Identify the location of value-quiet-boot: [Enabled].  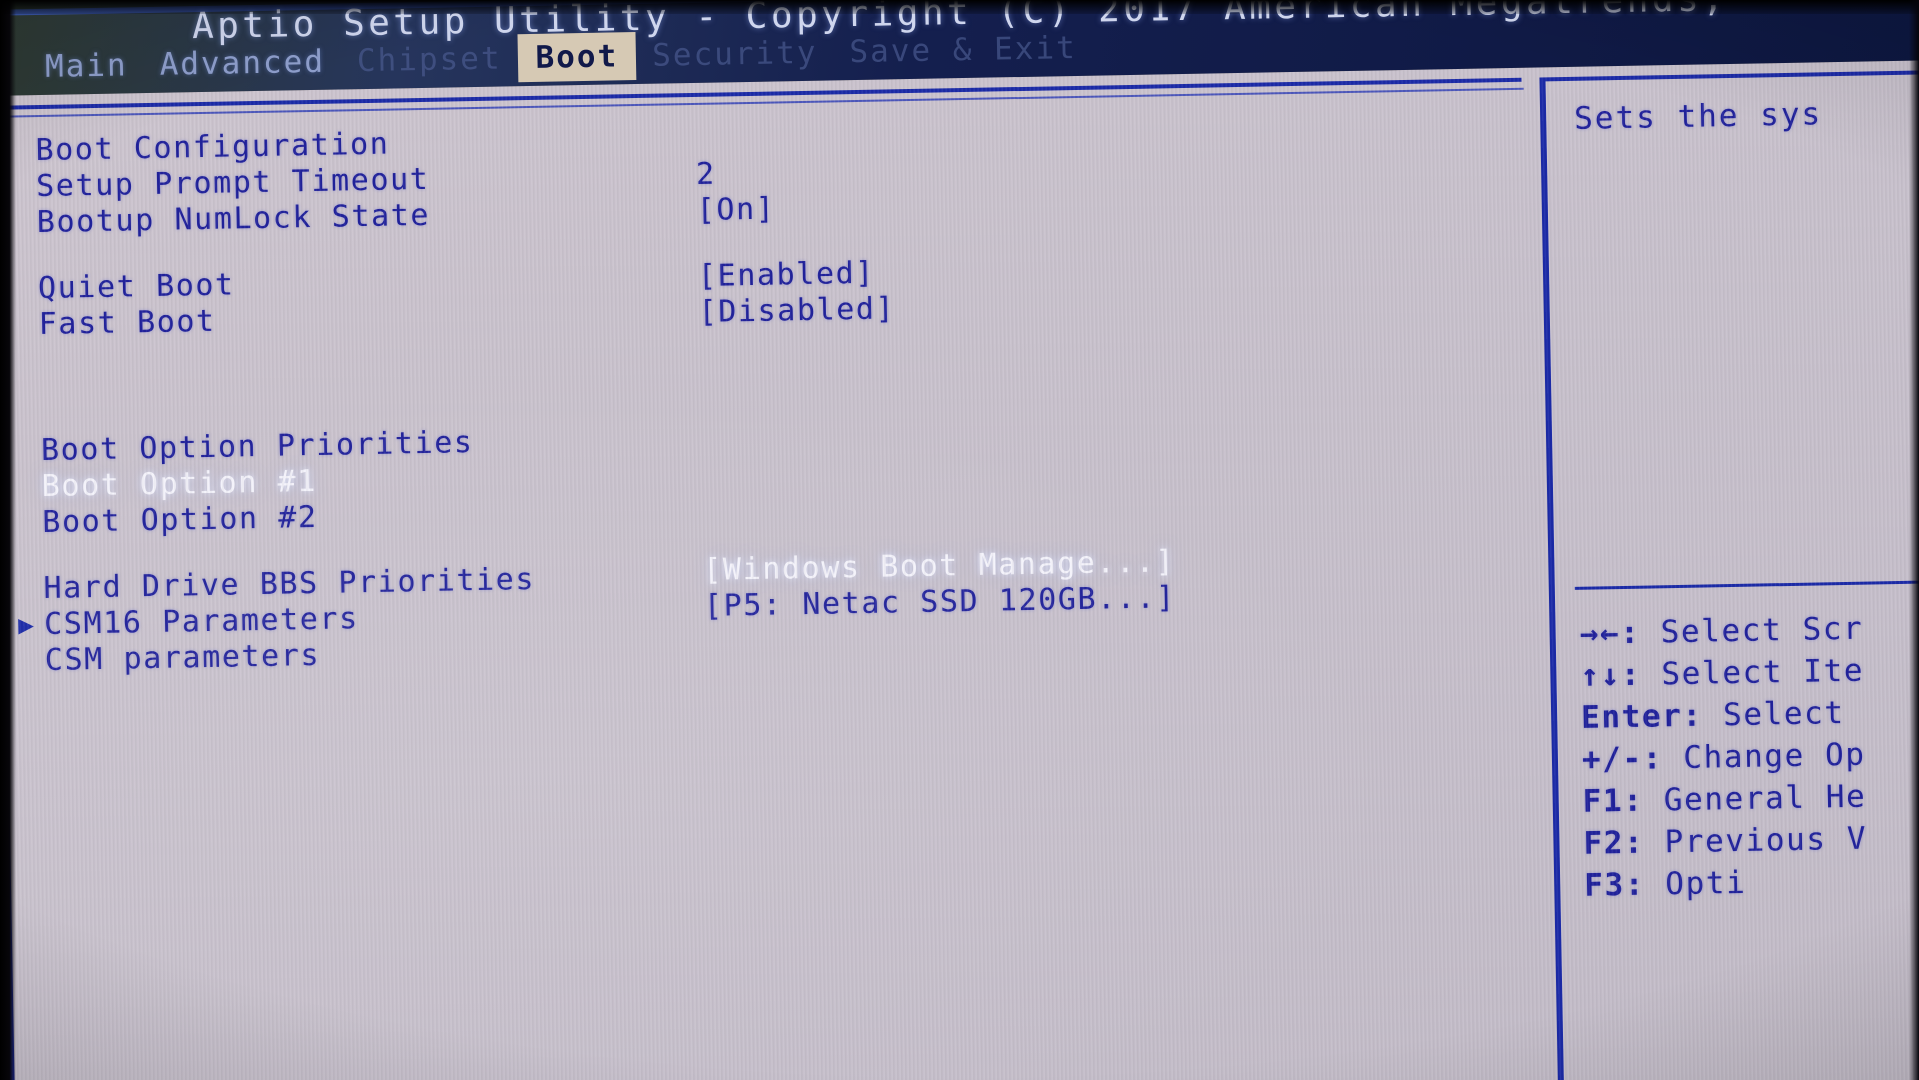
(787, 275).